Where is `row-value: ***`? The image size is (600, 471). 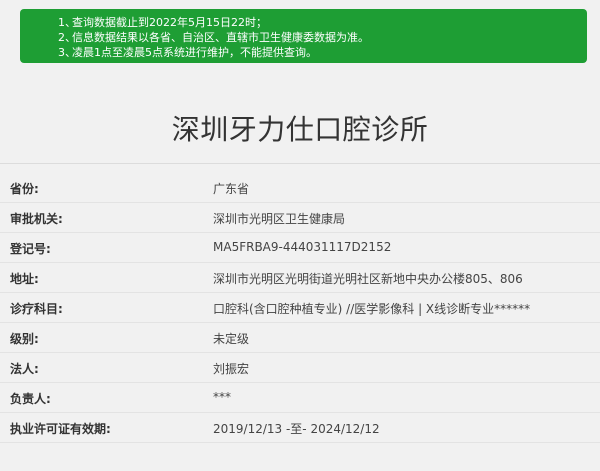 row-value: *** is located at coordinates (222, 397).